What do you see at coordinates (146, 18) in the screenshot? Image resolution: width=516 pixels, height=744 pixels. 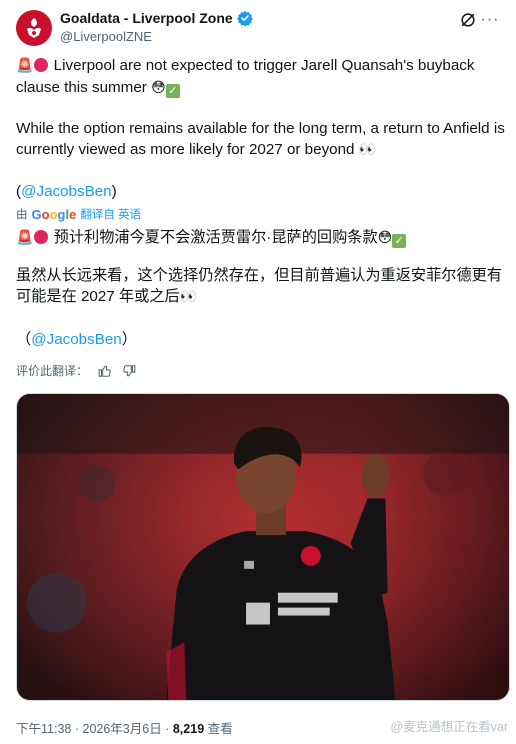 I see `display-name: Goaldata - Liverpool Zone` at bounding box center [146, 18].